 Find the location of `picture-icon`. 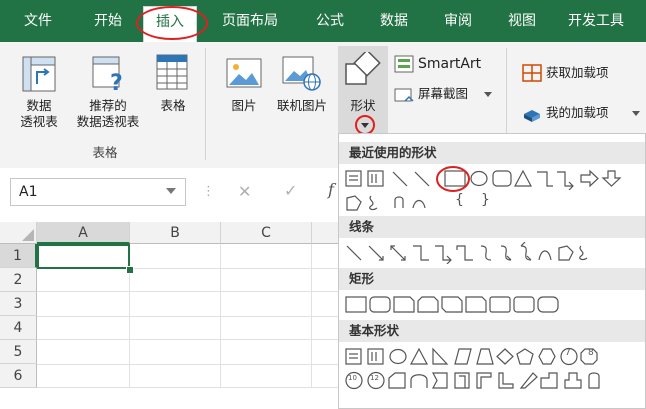

picture-icon is located at coordinates (244, 74).